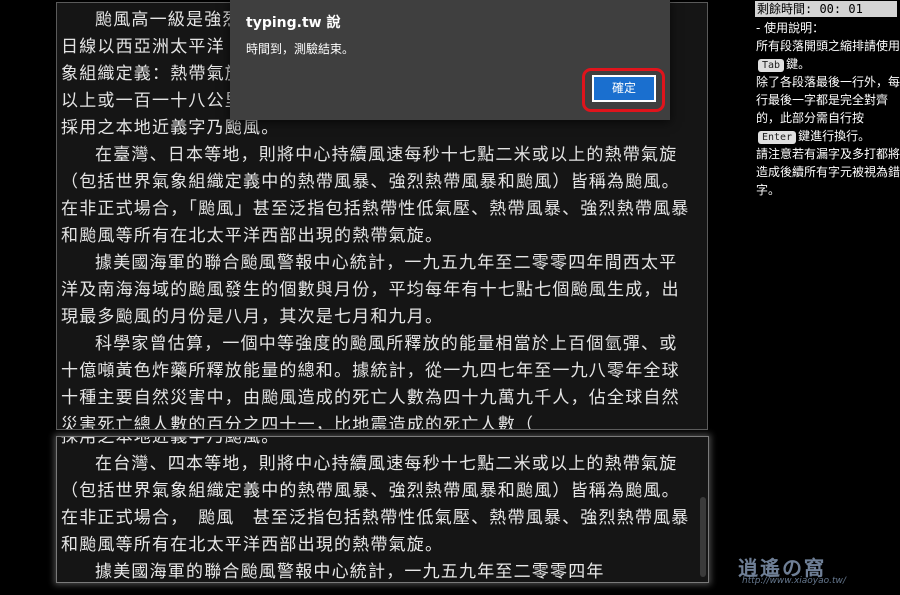 The width and height of the screenshot is (900, 595). Describe the element at coordinates (790, 28) in the screenshot. I see `instructions-heading: - 使用說明：` at that location.